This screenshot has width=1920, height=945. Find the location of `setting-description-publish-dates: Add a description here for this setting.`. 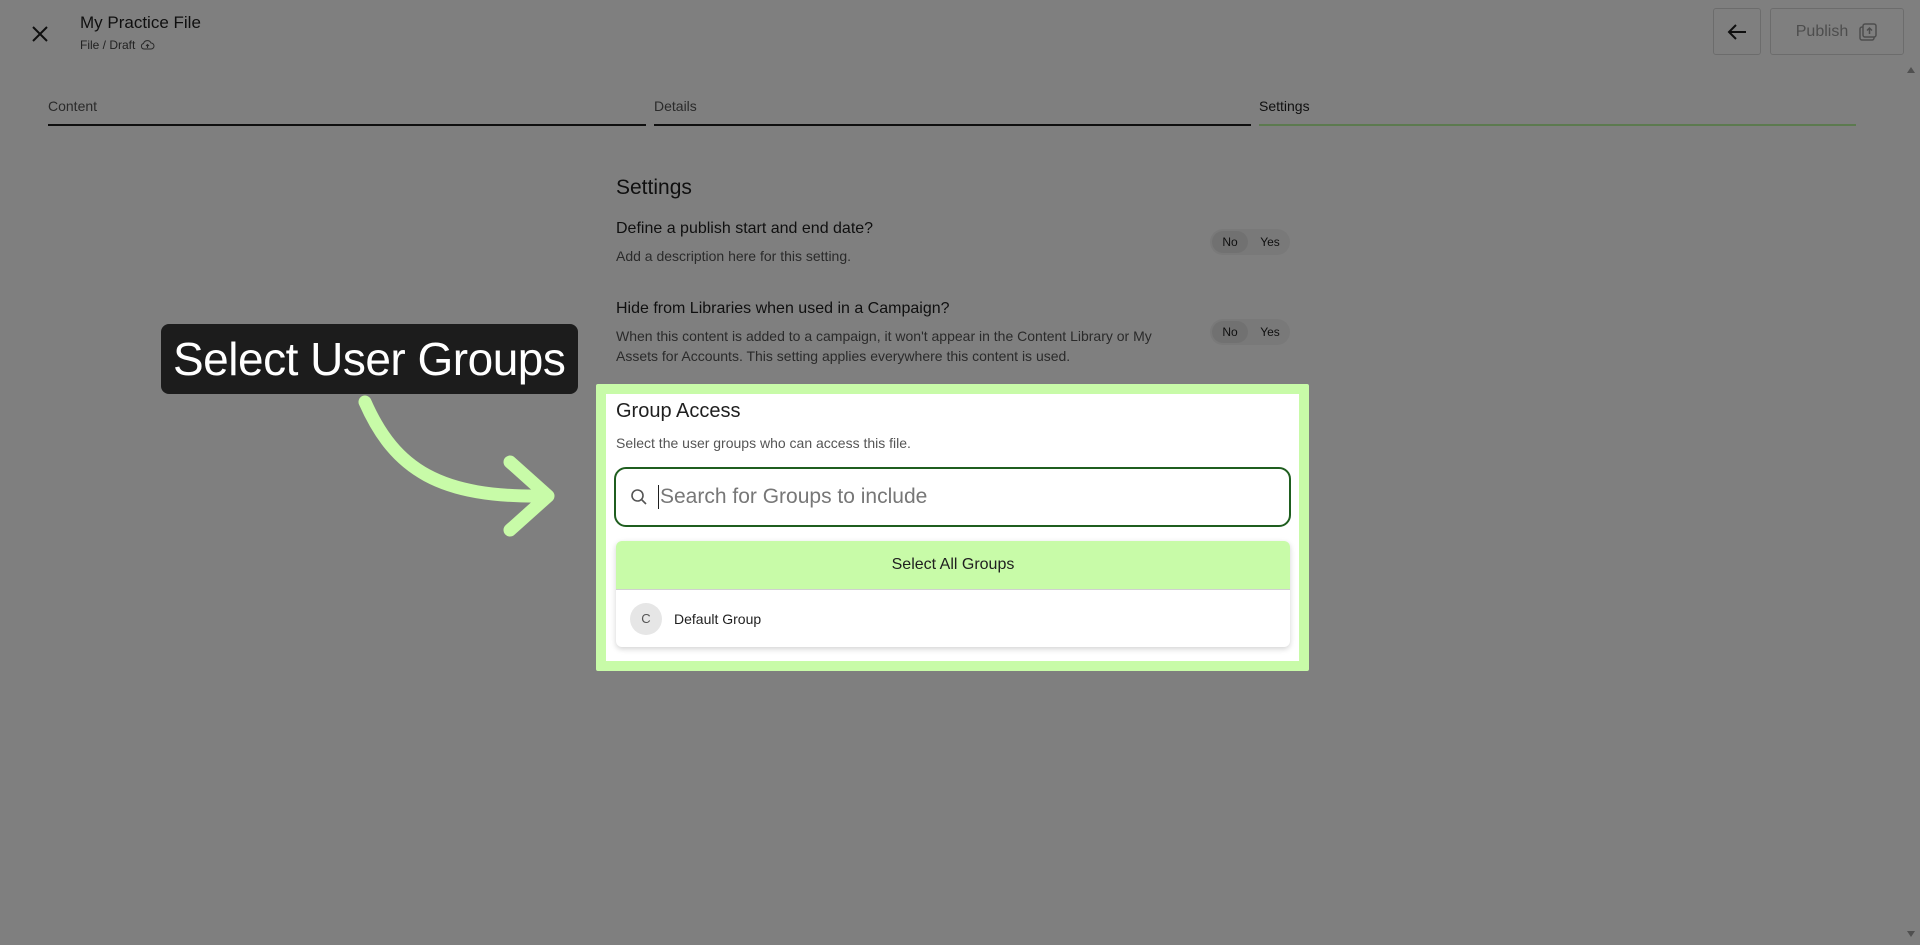

setting-description-publish-dates: Add a description here for this setting. is located at coordinates (734, 256).